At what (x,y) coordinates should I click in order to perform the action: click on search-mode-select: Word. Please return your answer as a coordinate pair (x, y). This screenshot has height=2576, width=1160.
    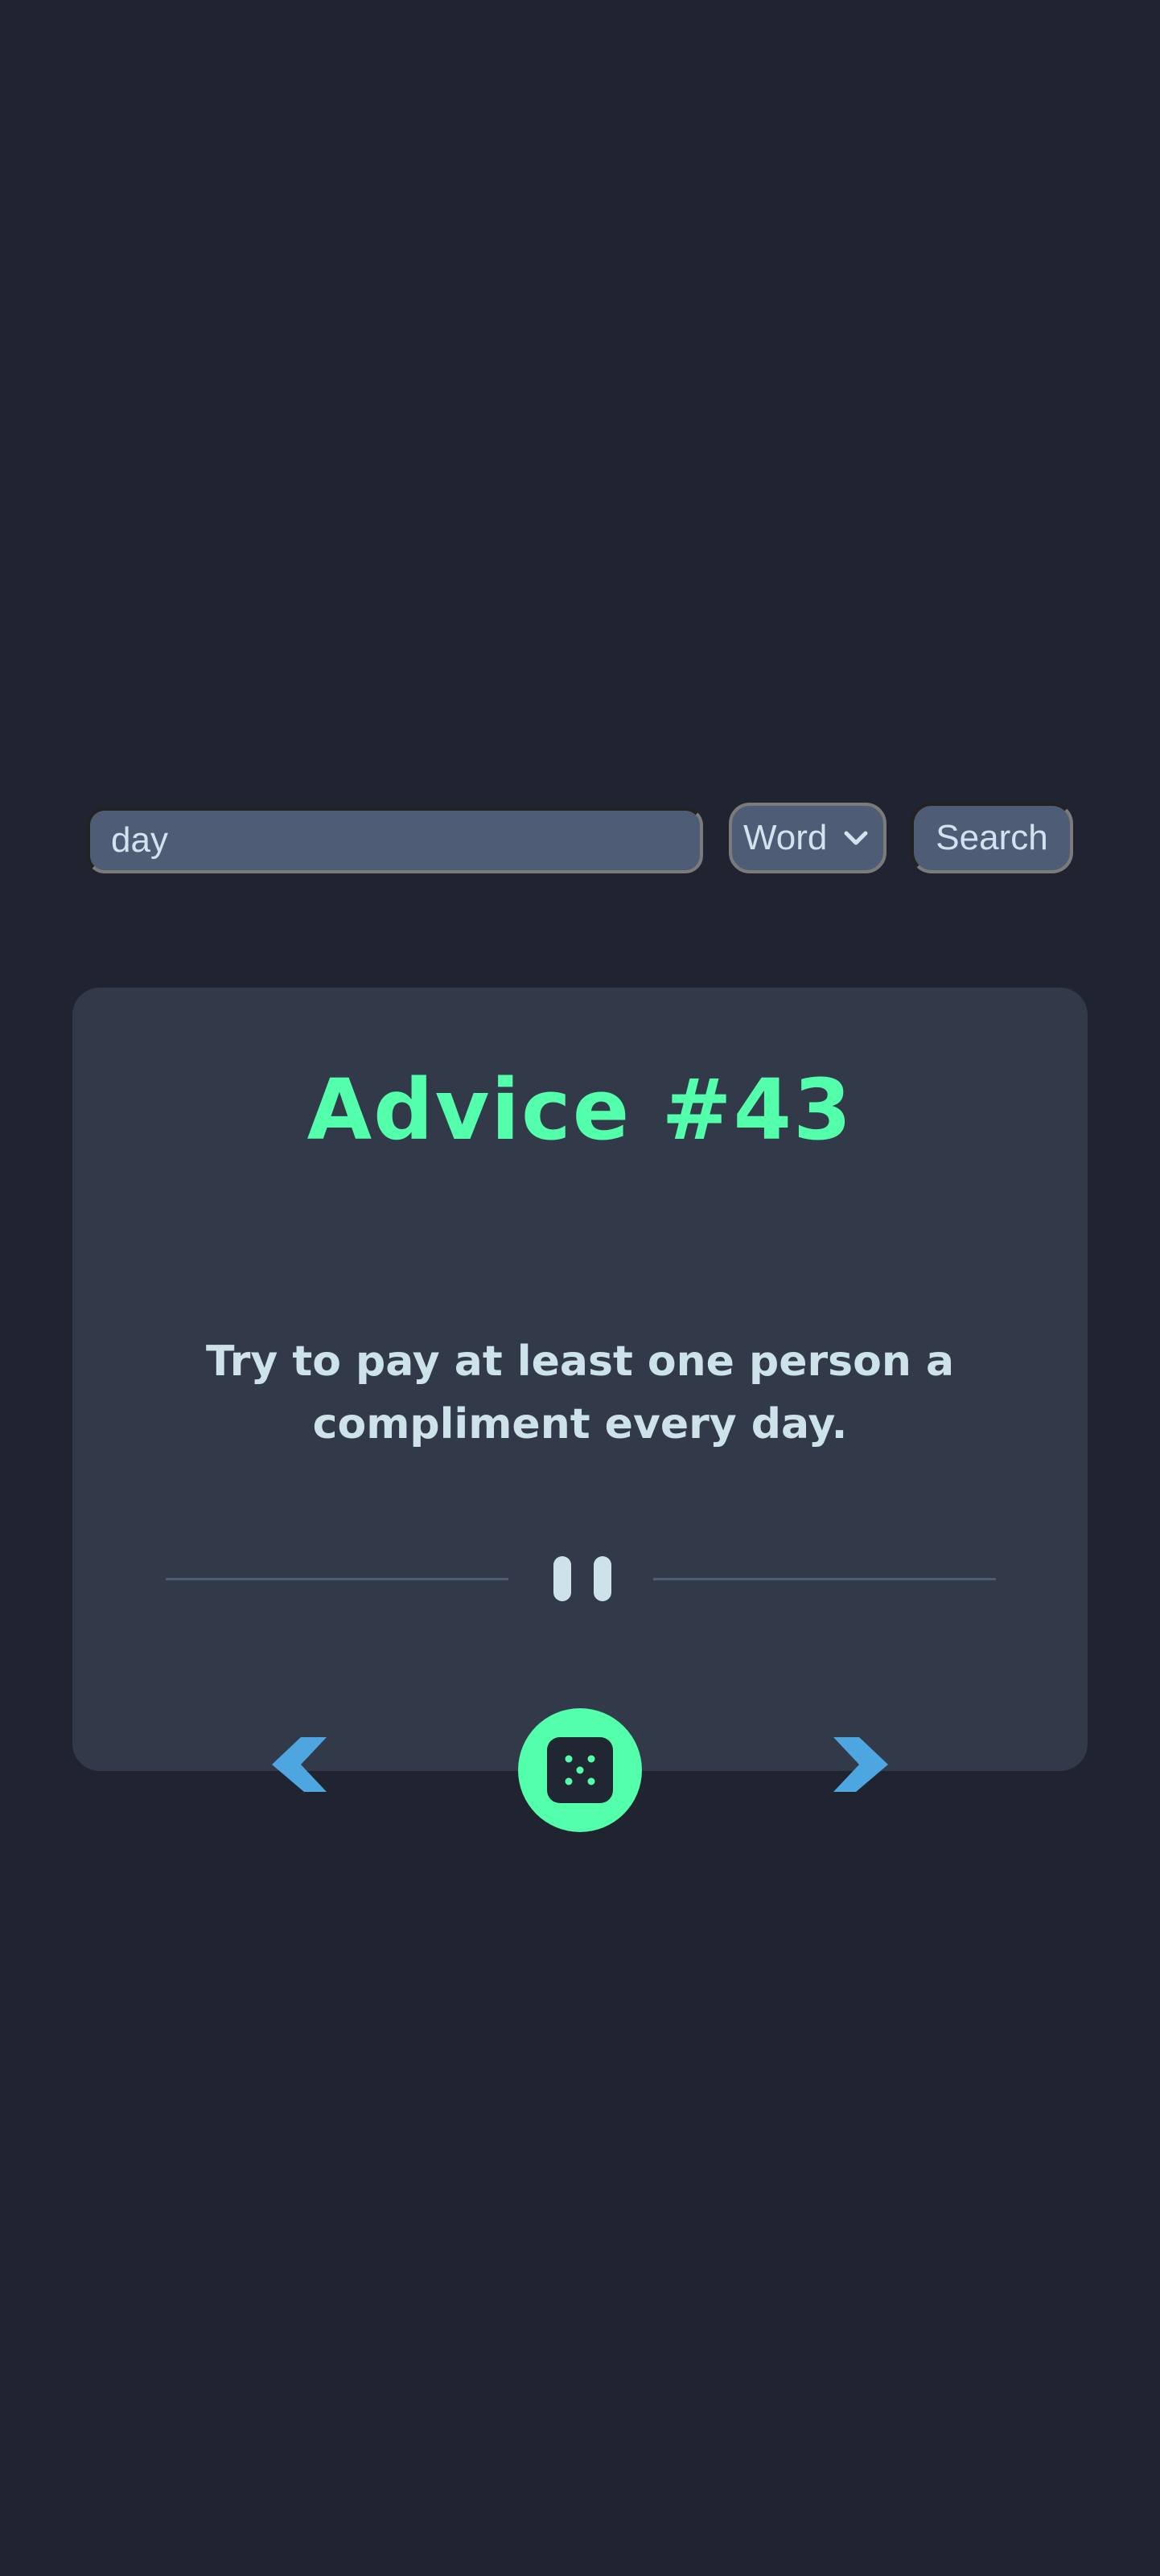
    Looking at the image, I should click on (807, 838).